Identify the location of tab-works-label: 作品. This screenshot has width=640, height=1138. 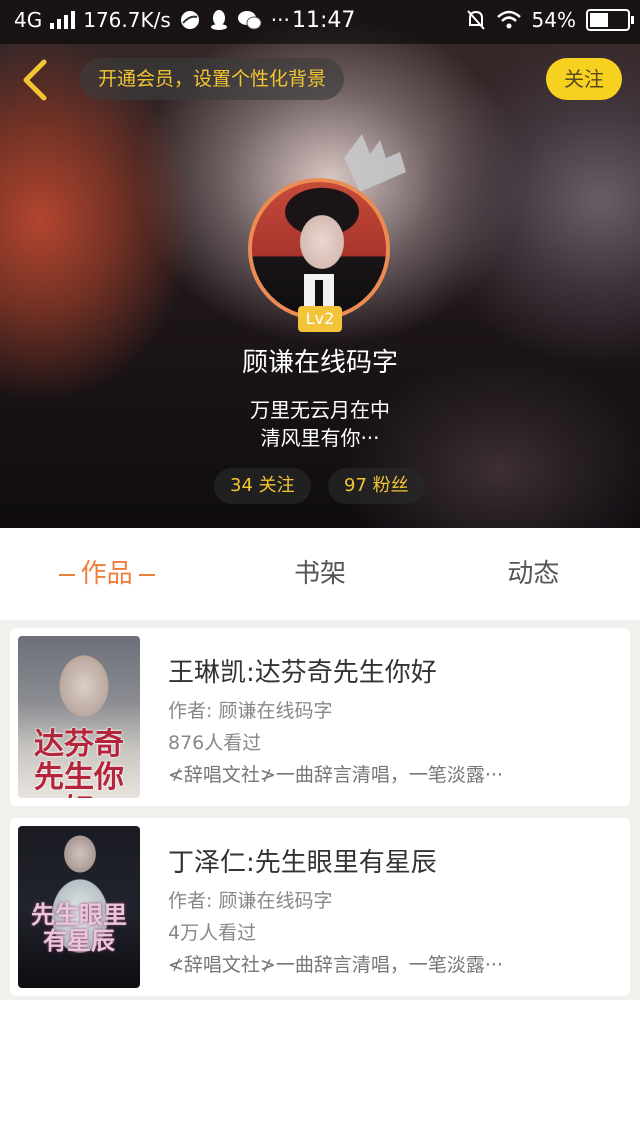
(106, 574).